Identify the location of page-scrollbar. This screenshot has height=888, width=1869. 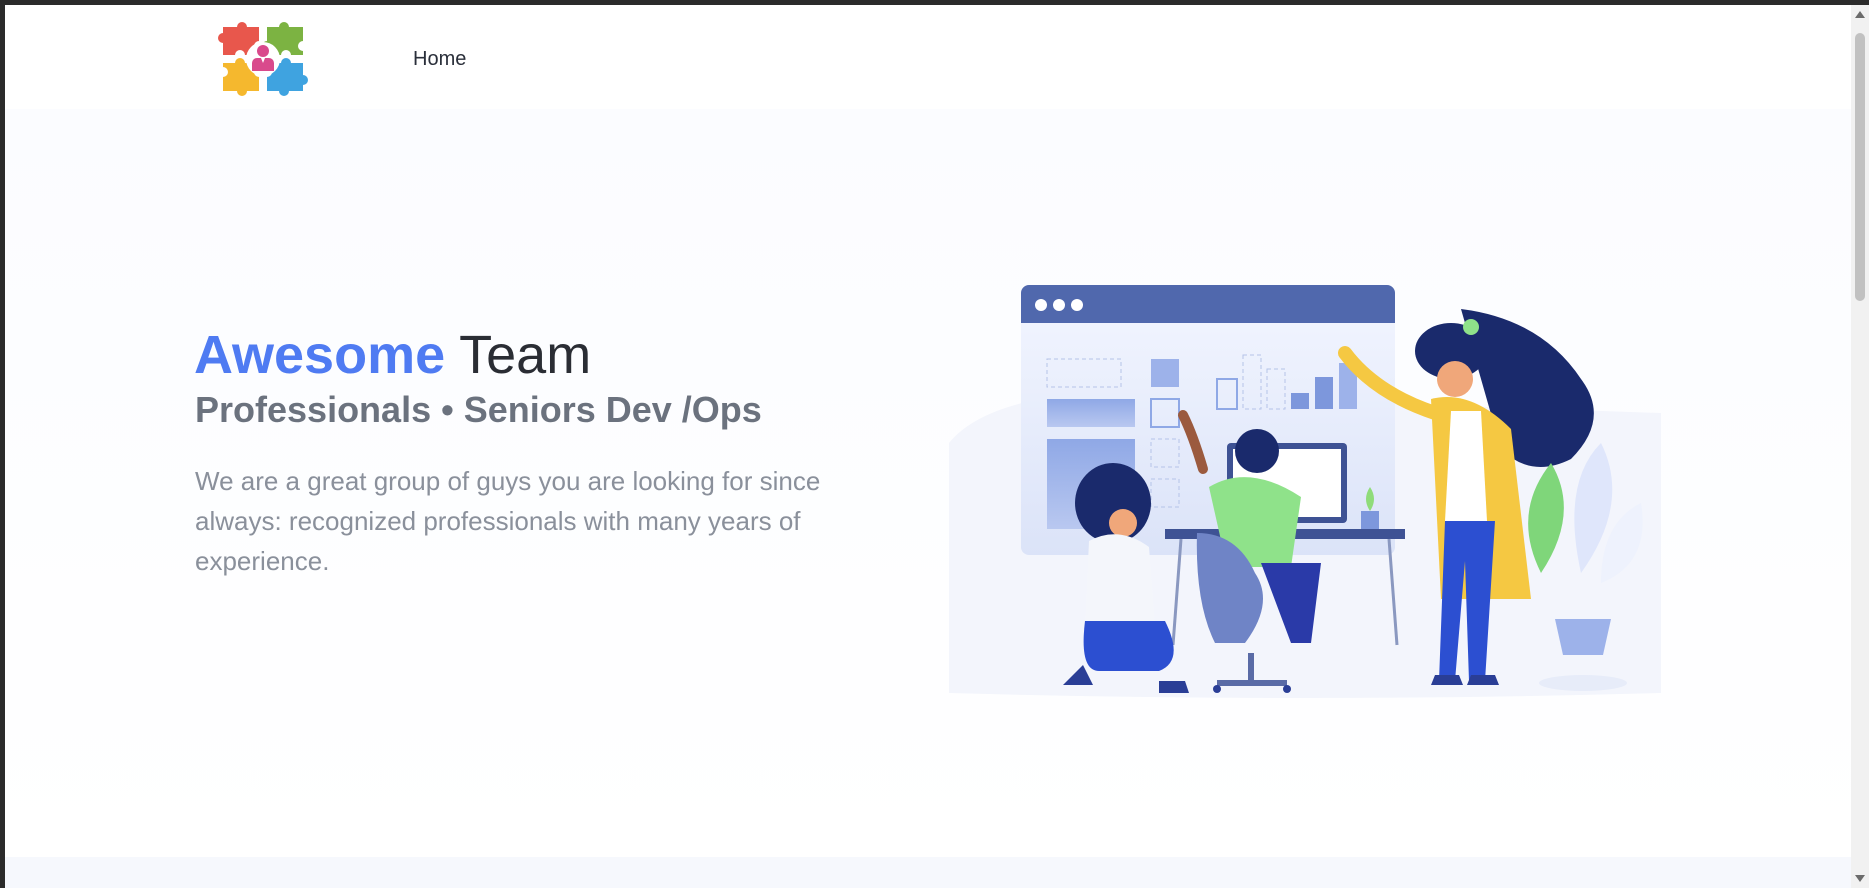
(1860, 446).